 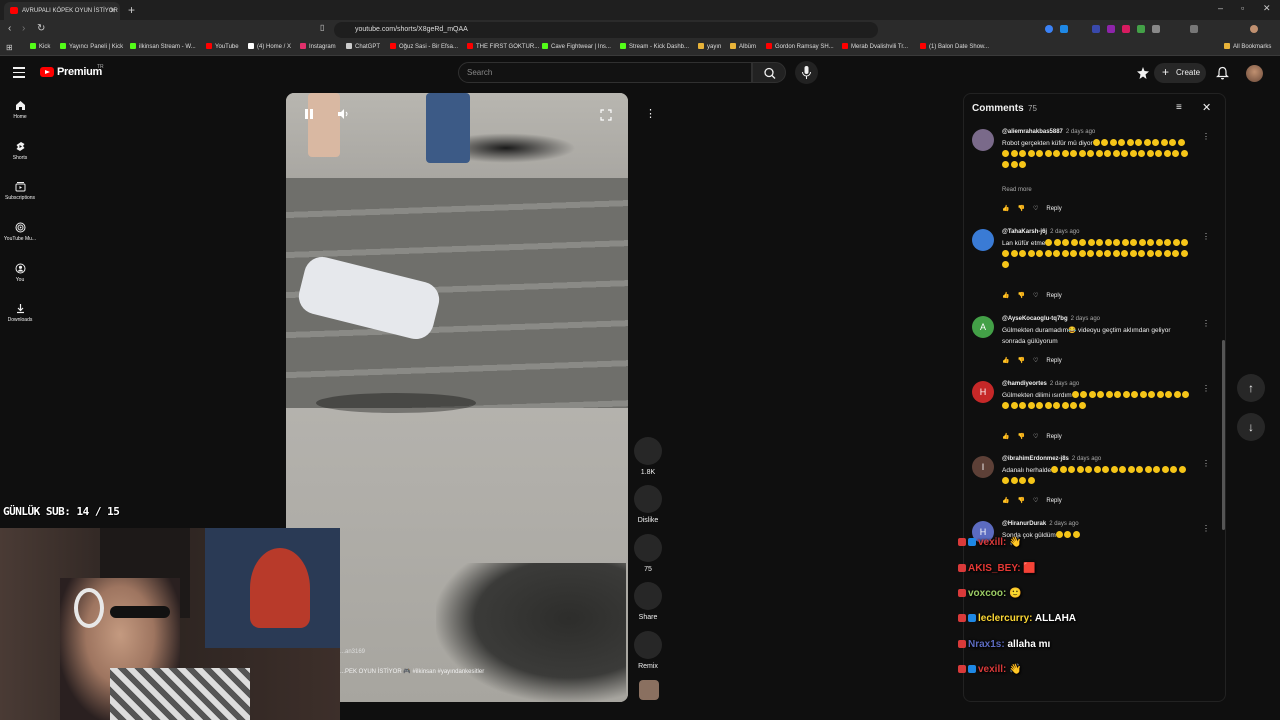 I want to click on commenter-avatar: I, so click(x=983, y=467).